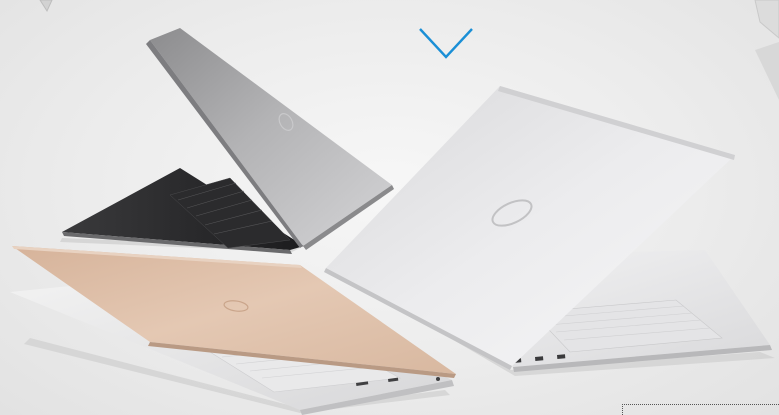  I want to click on chevron-down-icon, so click(446, 43).